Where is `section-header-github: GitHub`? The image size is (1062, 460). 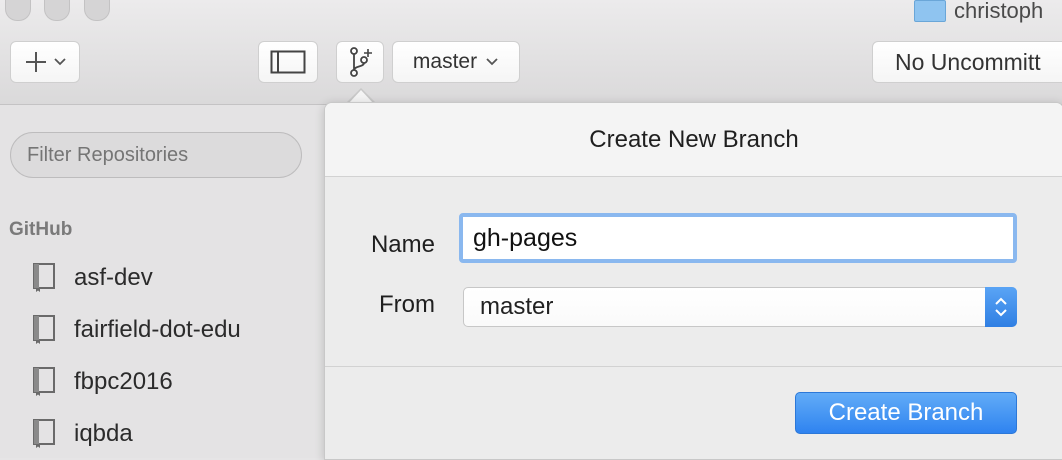 section-header-github: GitHub is located at coordinates (41, 229).